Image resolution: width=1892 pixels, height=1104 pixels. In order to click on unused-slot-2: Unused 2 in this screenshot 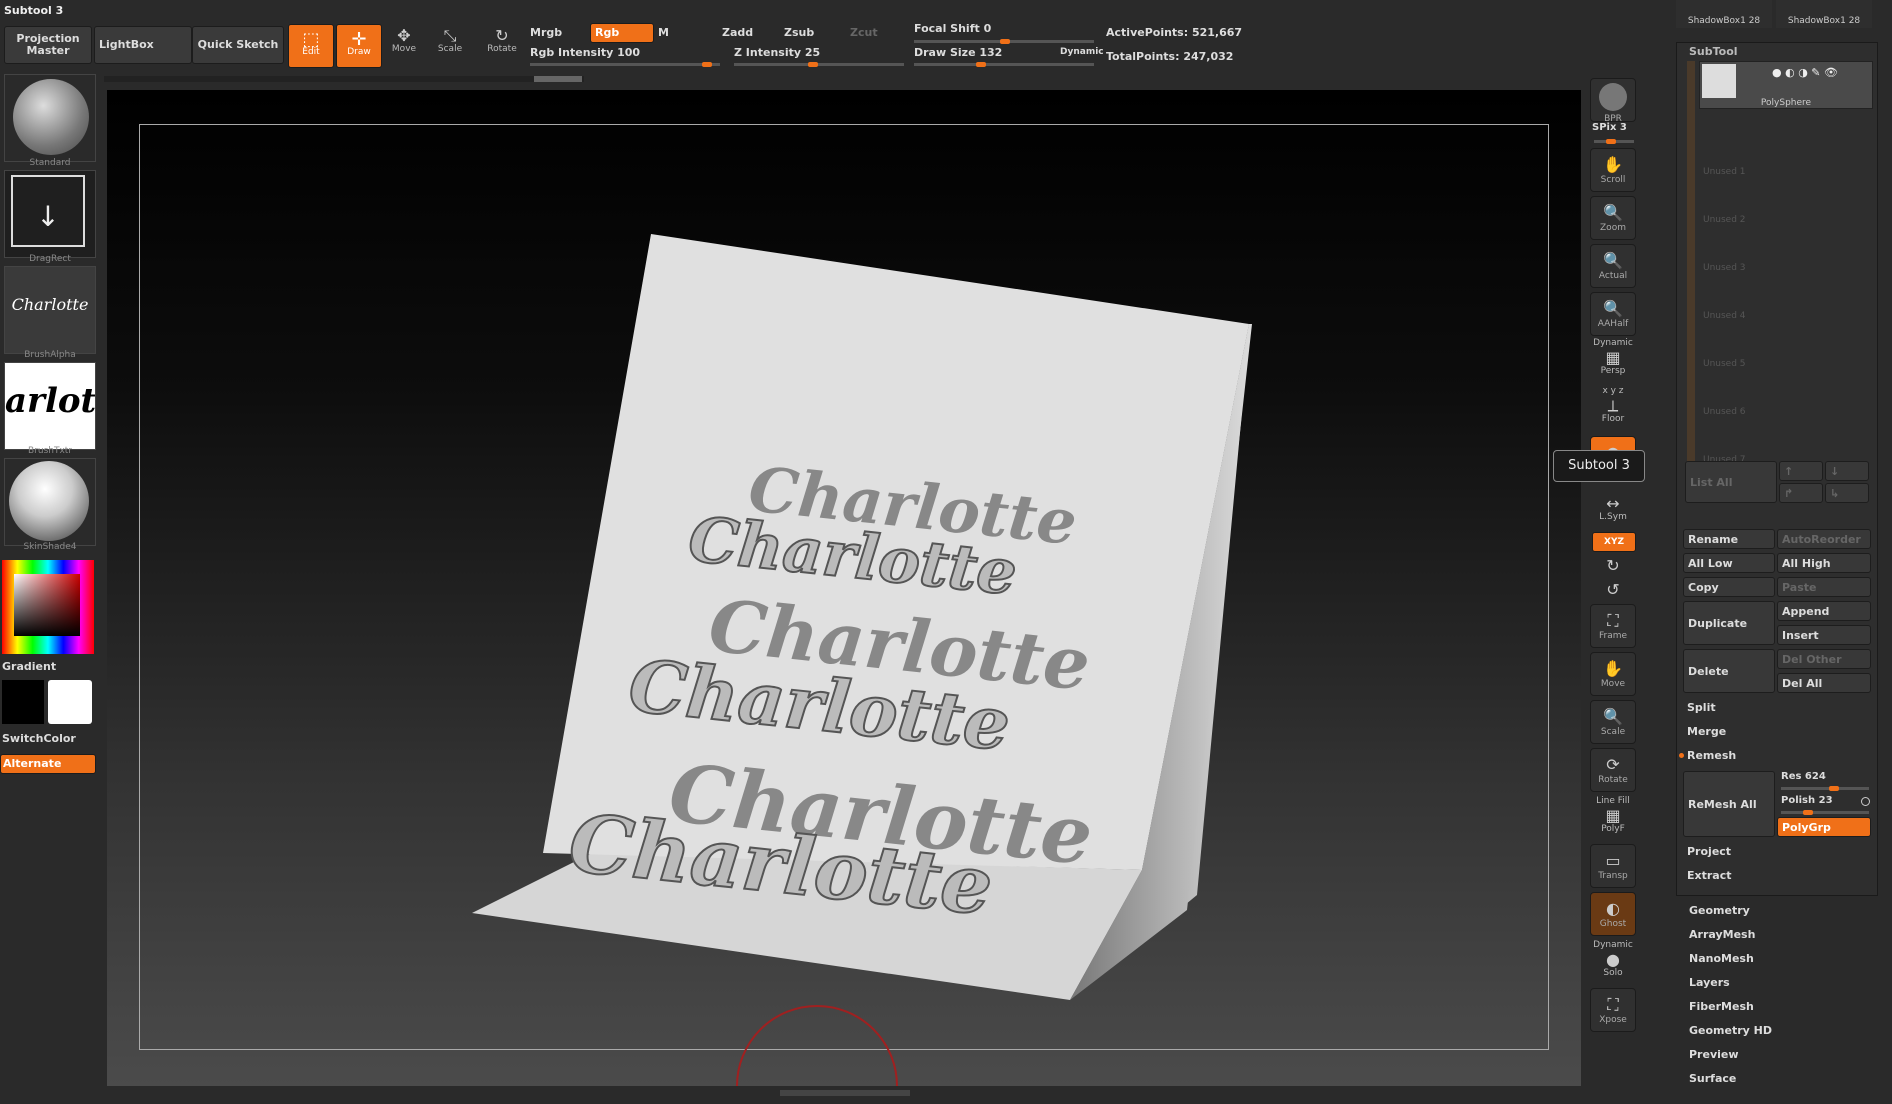, I will do `click(1724, 220)`.